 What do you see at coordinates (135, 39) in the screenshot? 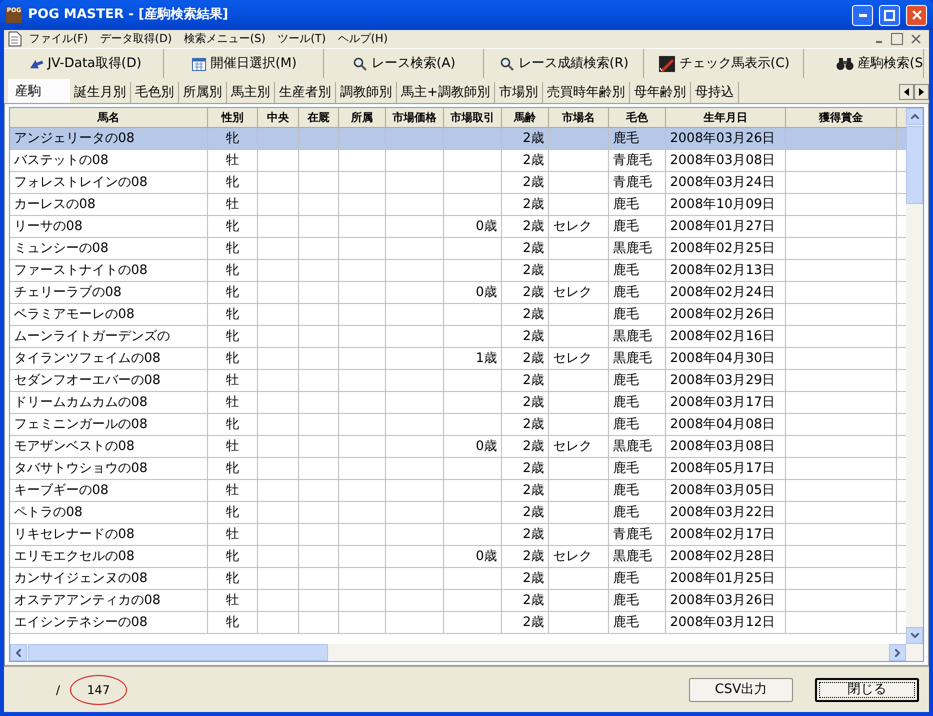
I see `menu-item: データ取得(D)` at bounding box center [135, 39].